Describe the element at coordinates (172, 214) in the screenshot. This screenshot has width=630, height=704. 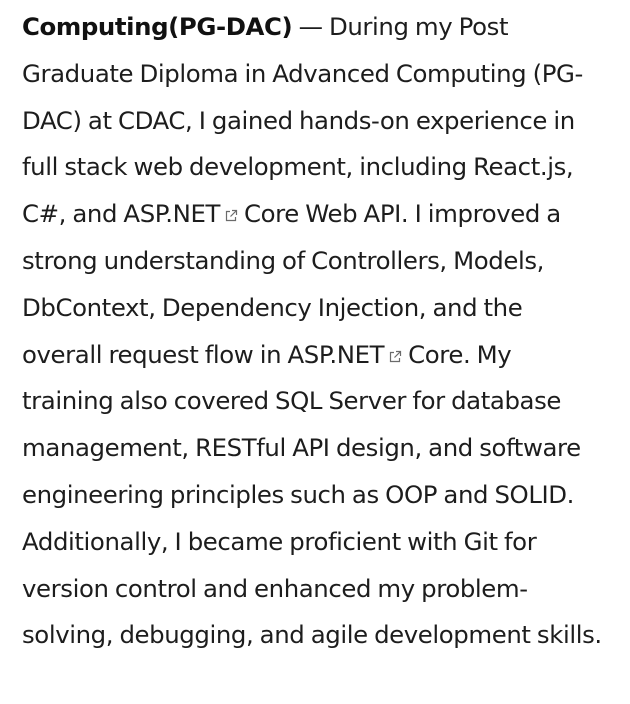
I see `asp-net-link-1-label: ASP.NET` at that location.